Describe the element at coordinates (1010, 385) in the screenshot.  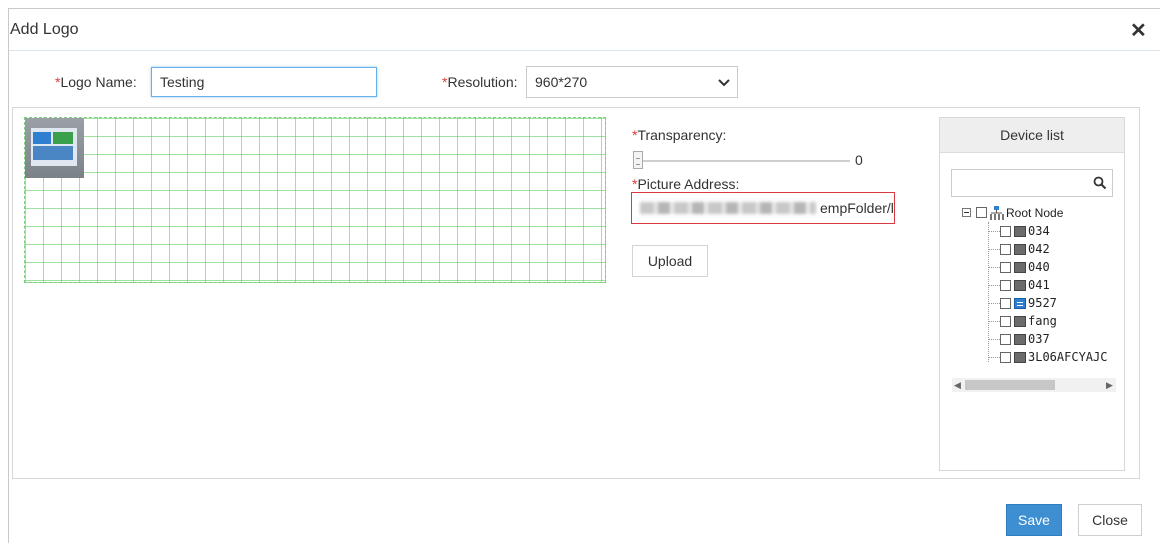
I see `scrollbar-thumb` at that location.